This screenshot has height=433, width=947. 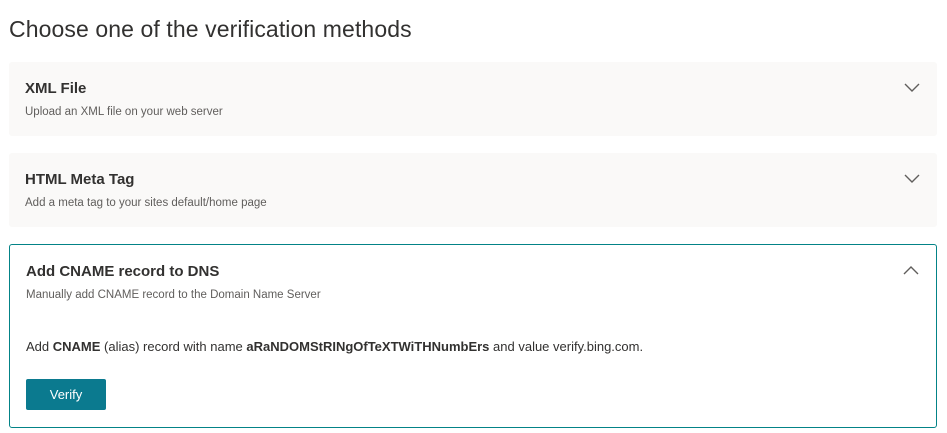 I want to click on method-subtitle: Upload an XML file on your web server, so click(x=124, y=112).